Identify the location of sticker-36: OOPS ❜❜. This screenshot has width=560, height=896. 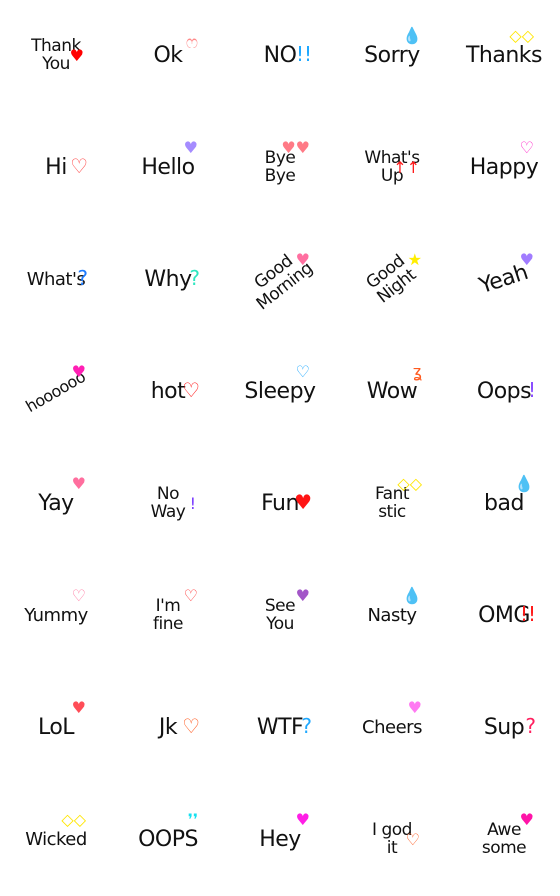
(168, 840).